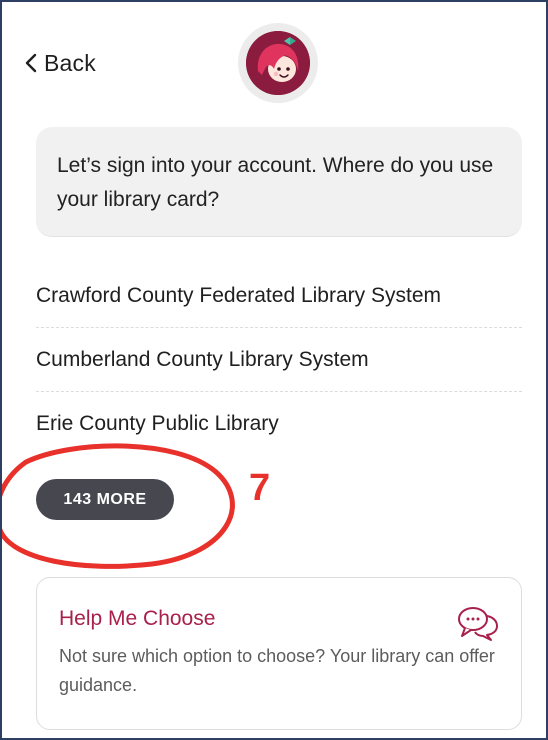  I want to click on annotation-number: 7, so click(260, 488).